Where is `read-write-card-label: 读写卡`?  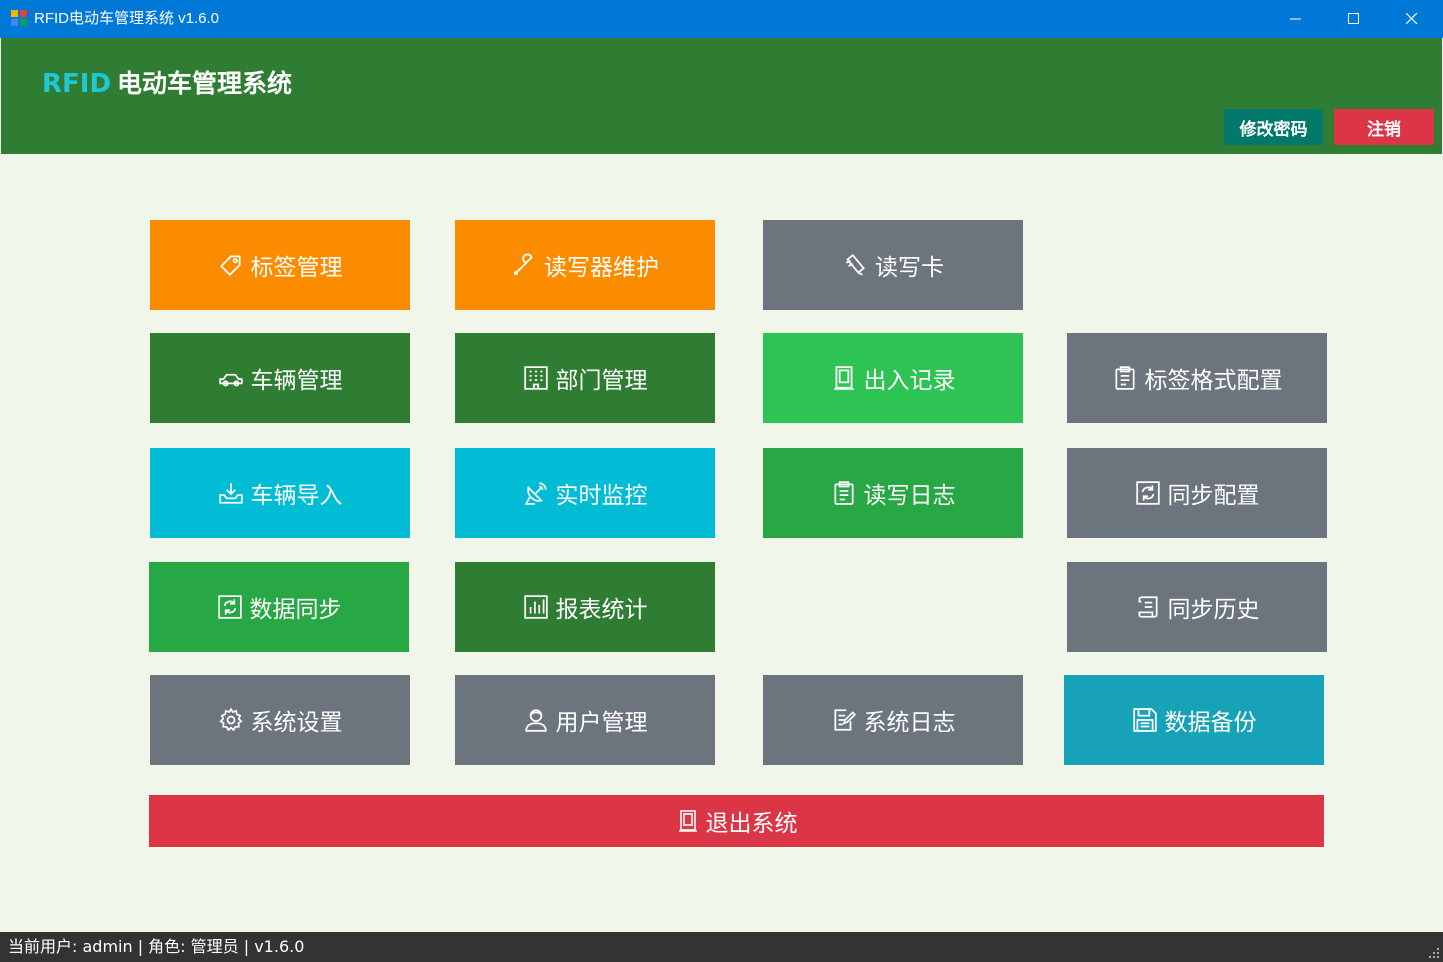 read-write-card-label: 读写卡 is located at coordinates (909, 268).